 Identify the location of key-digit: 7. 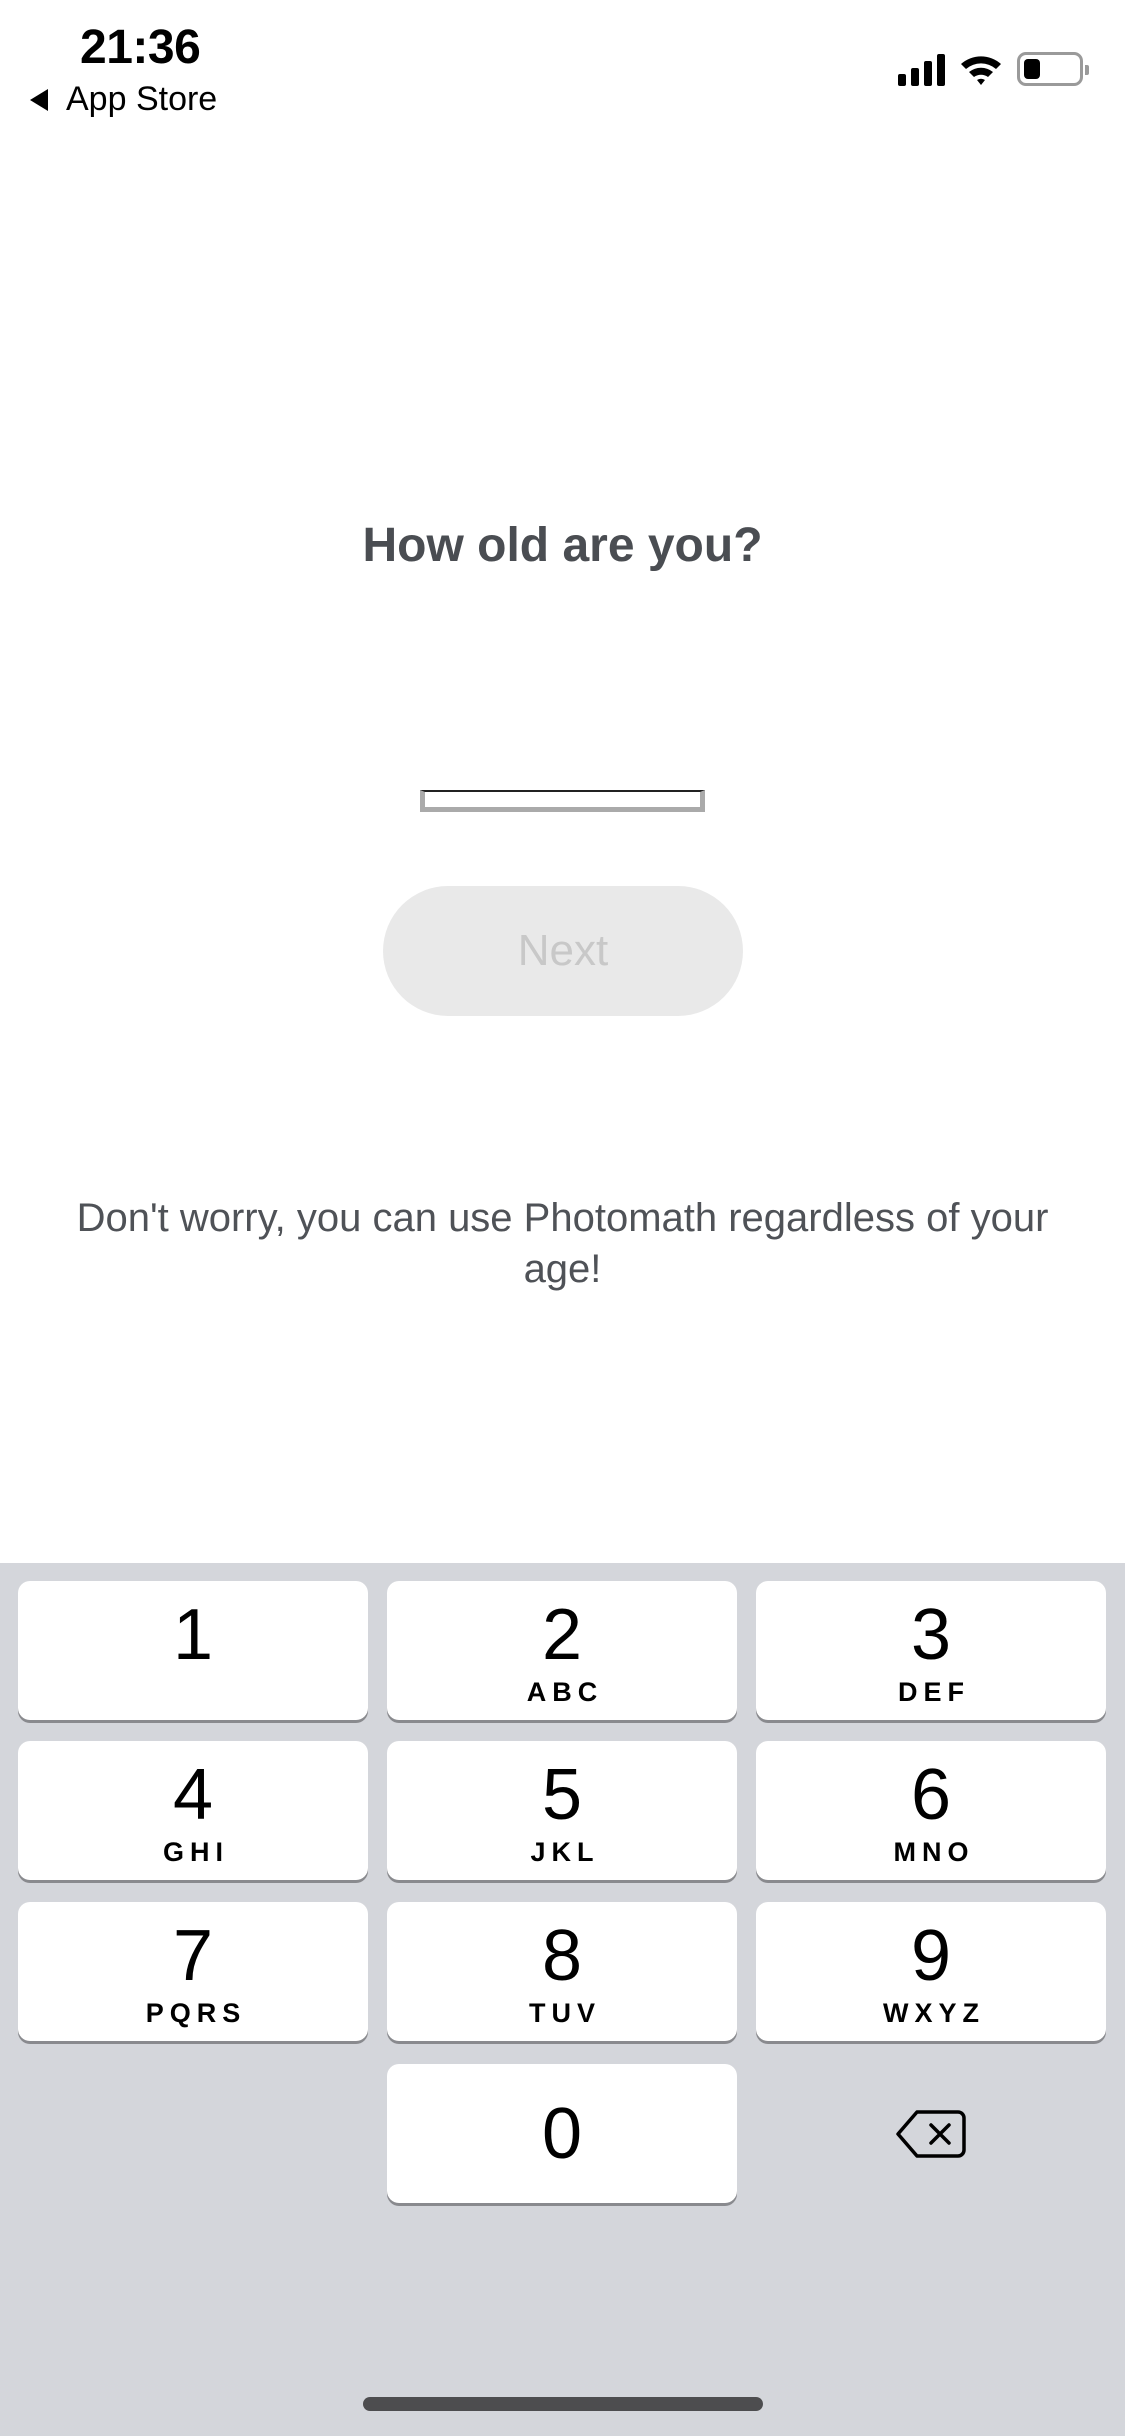
(193, 1956).